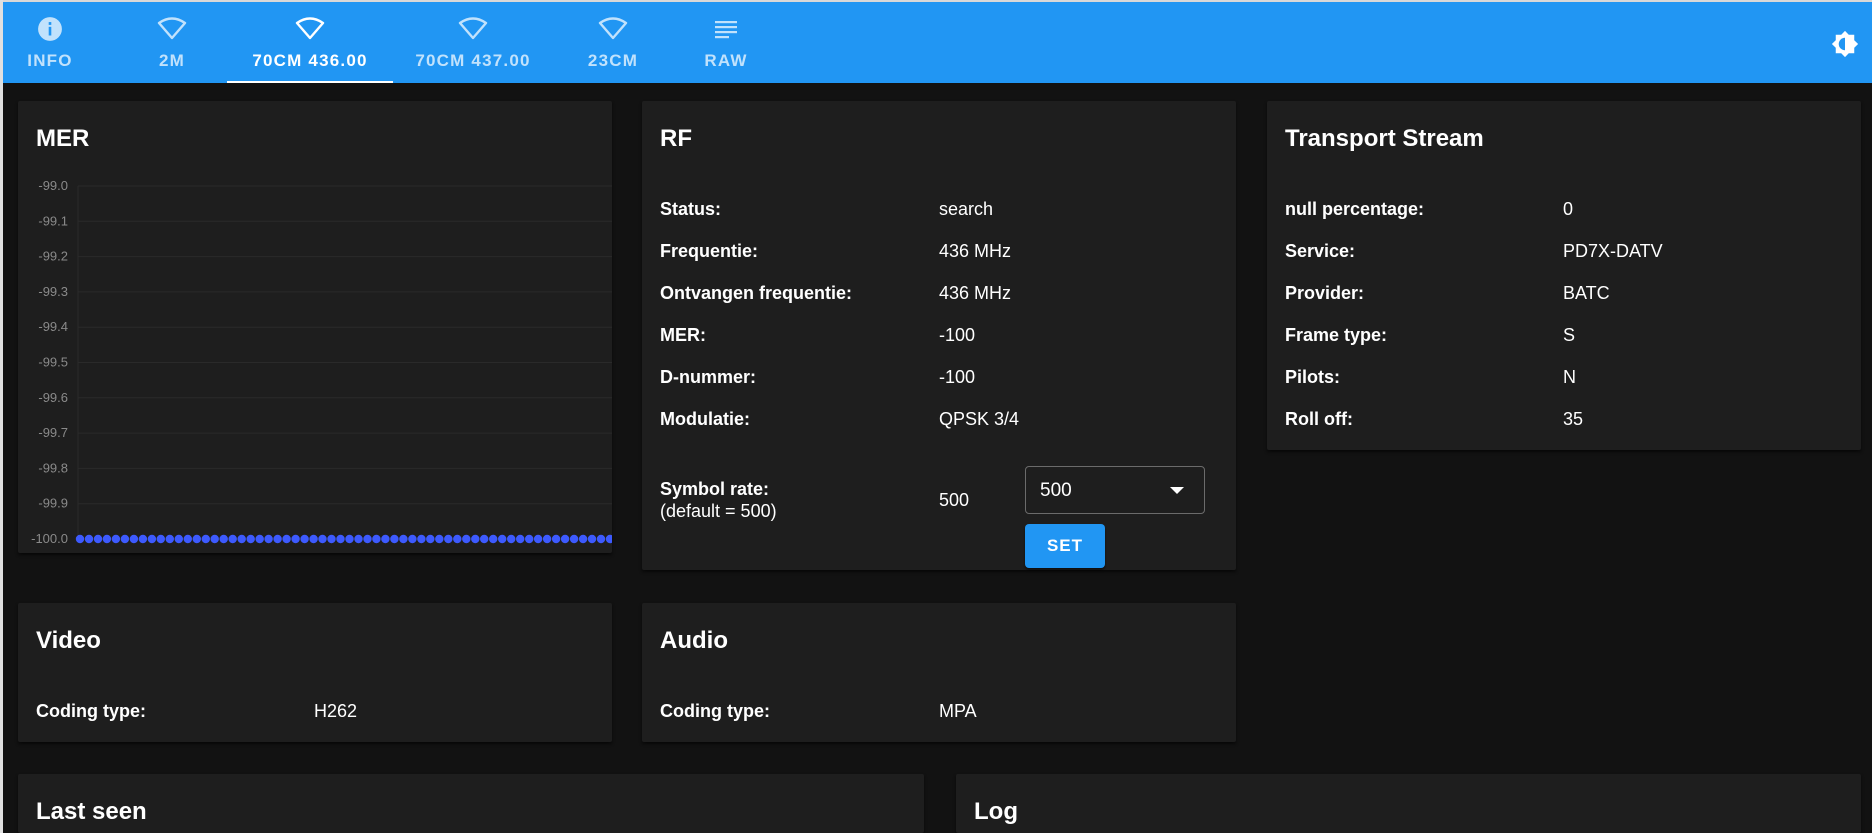 The width and height of the screenshot is (1872, 833). What do you see at coordinates (756, 293) in the screenshot?
I see `received-frequency-label: Ontvangen frequentie:` at bounding box center [756, 293].